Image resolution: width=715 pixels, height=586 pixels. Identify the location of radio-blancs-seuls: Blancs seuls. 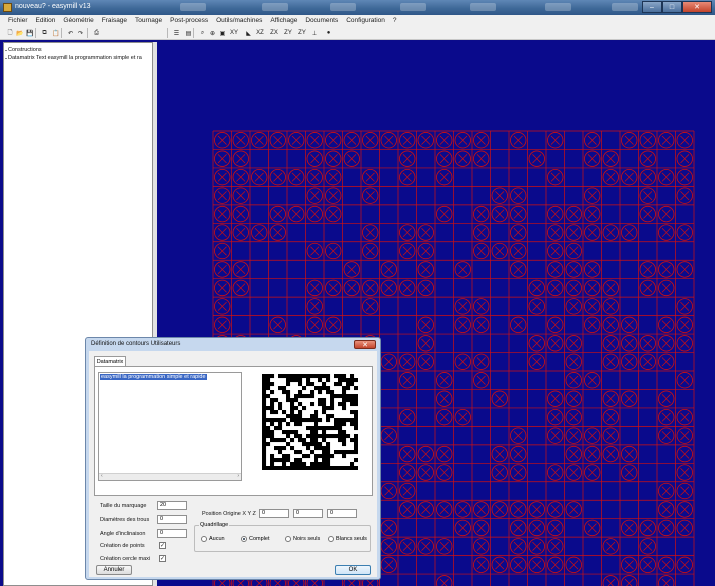
(347, 539).